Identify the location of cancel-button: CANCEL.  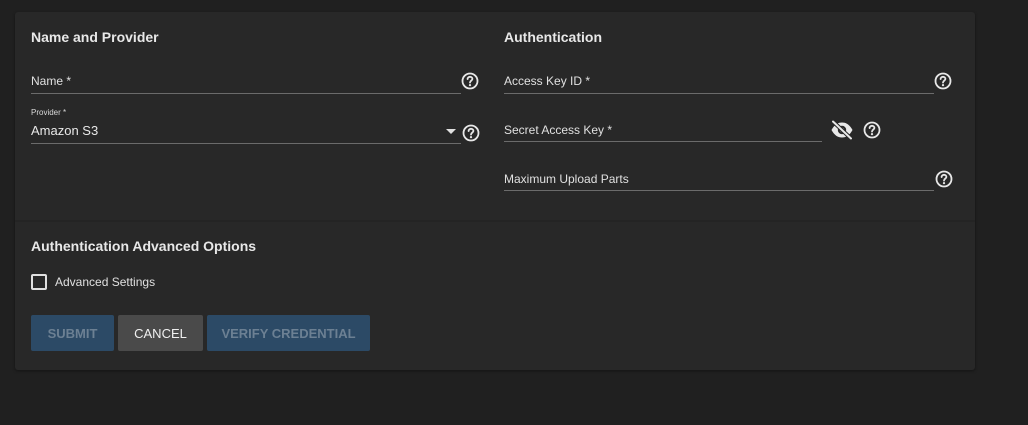
(160, 333).